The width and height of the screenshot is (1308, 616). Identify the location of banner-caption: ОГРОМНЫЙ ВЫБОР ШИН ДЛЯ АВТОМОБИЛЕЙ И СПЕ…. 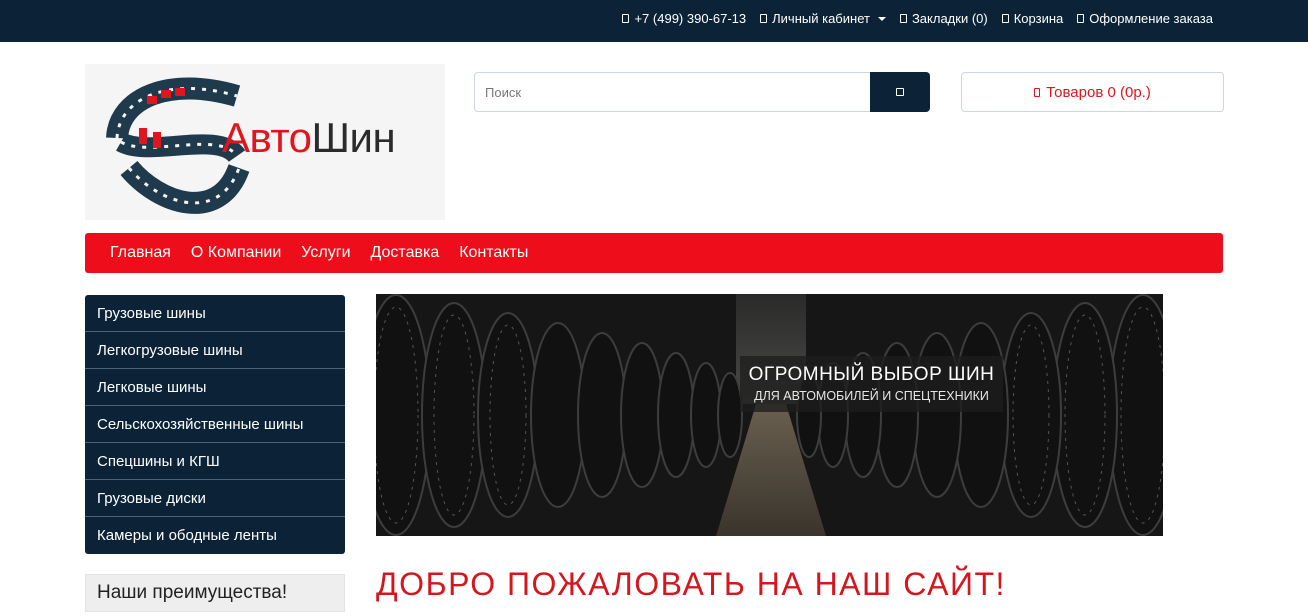
(871, 384).